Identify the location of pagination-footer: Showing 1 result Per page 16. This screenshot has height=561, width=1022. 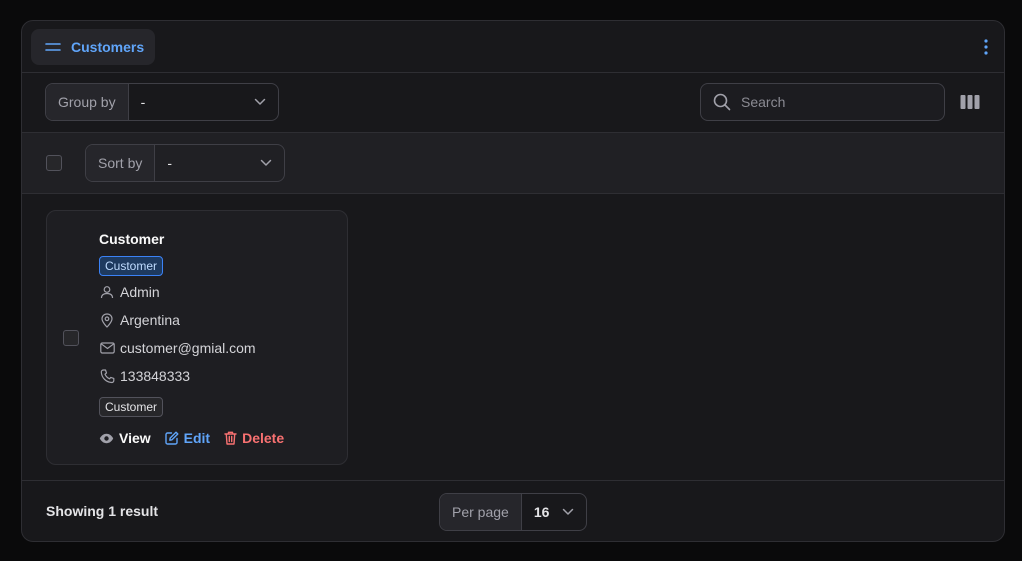
(513, 510).